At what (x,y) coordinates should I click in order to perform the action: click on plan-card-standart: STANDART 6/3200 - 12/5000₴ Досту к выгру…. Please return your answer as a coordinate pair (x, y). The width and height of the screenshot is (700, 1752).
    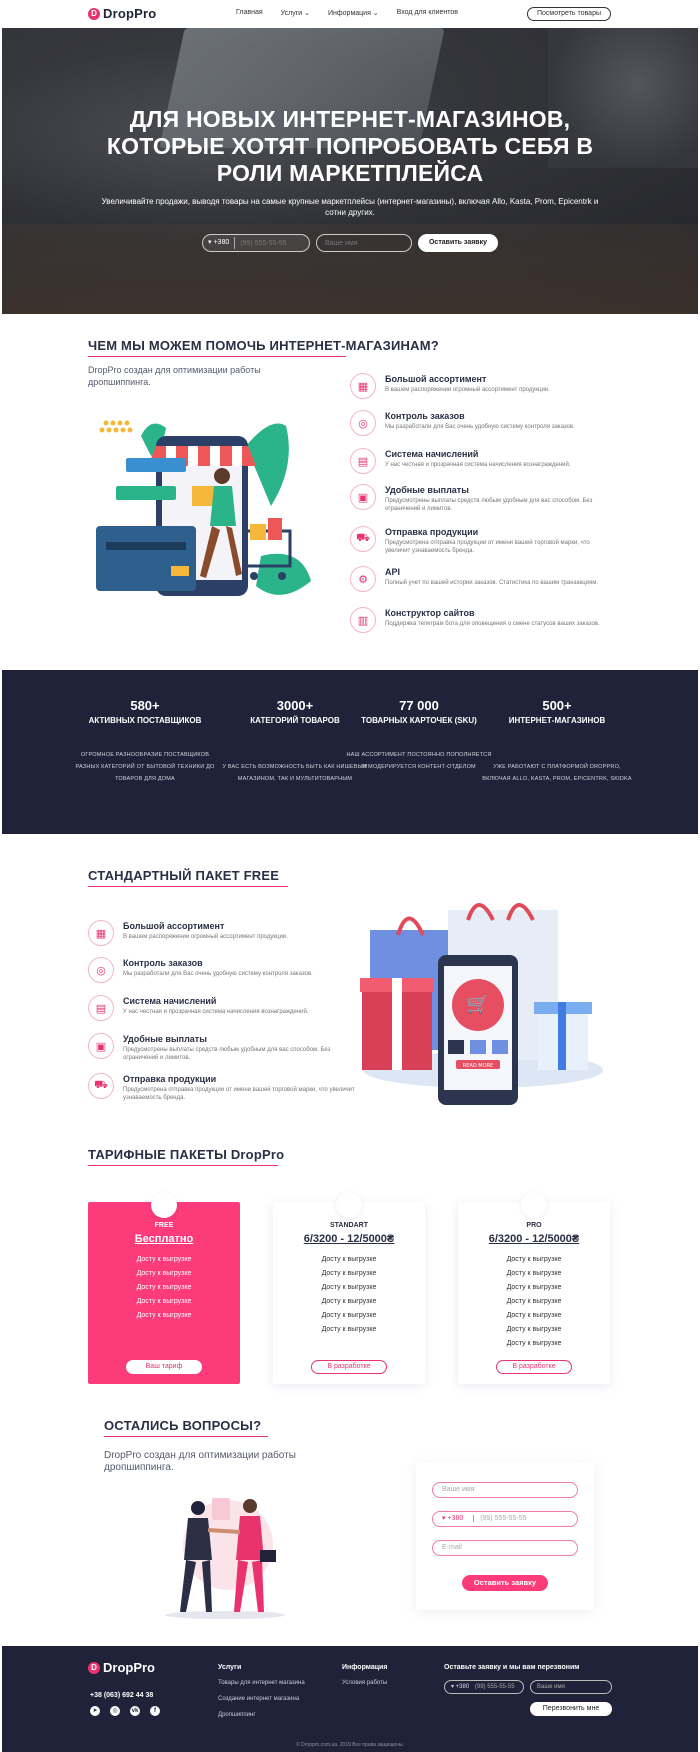
    Looking at the image, I should click on (349, 1288).